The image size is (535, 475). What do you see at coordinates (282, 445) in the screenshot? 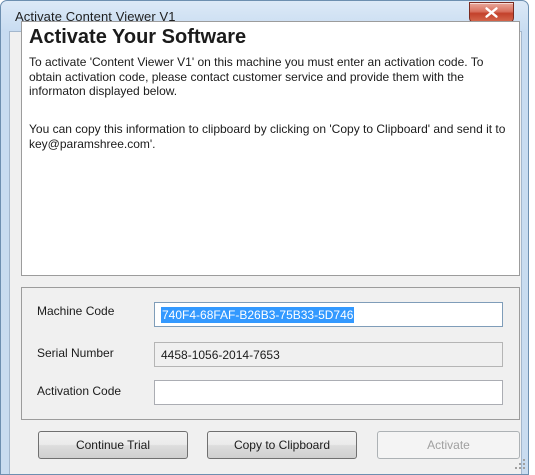
I see `copy-to-clipboard-button: Copy to Clipboard` at bounding box center [282, 445].